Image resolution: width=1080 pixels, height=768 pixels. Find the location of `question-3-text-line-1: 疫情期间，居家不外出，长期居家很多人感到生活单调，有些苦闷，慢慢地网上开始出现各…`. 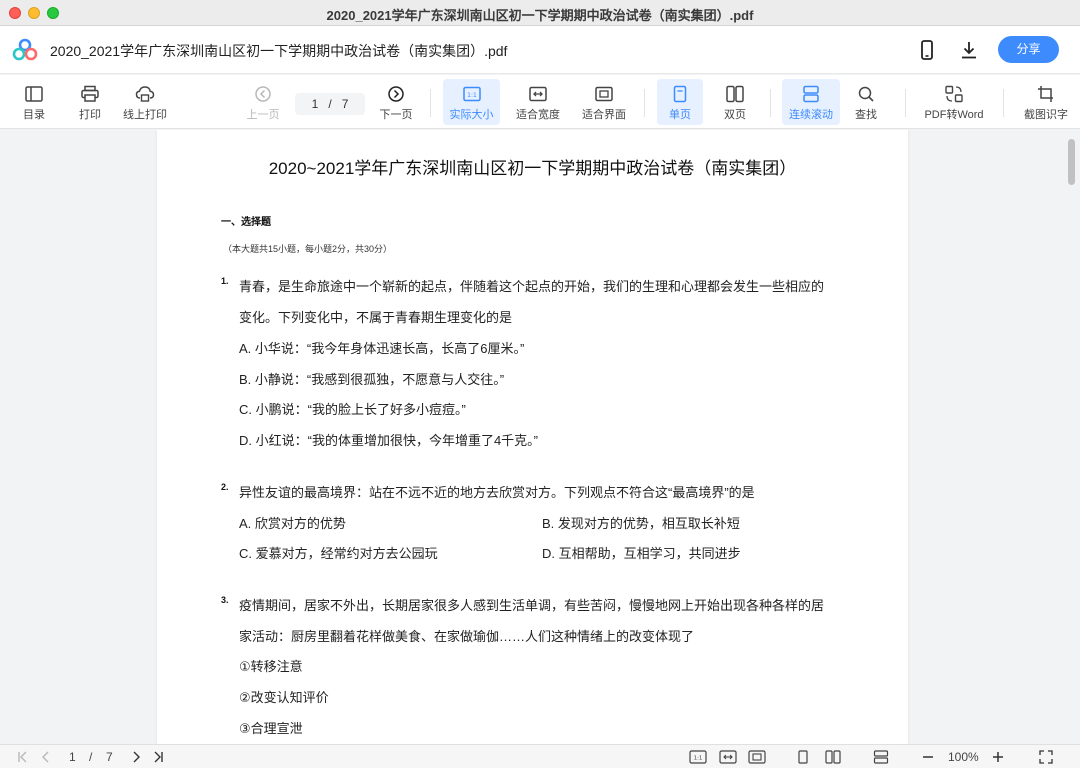

question-3-text-line-1: 疫情期间，居家不外出，长期居家很多人感到生活单调，有些苦闷，慢慢地网上开始出现各… is located at coordinates (532, 605).